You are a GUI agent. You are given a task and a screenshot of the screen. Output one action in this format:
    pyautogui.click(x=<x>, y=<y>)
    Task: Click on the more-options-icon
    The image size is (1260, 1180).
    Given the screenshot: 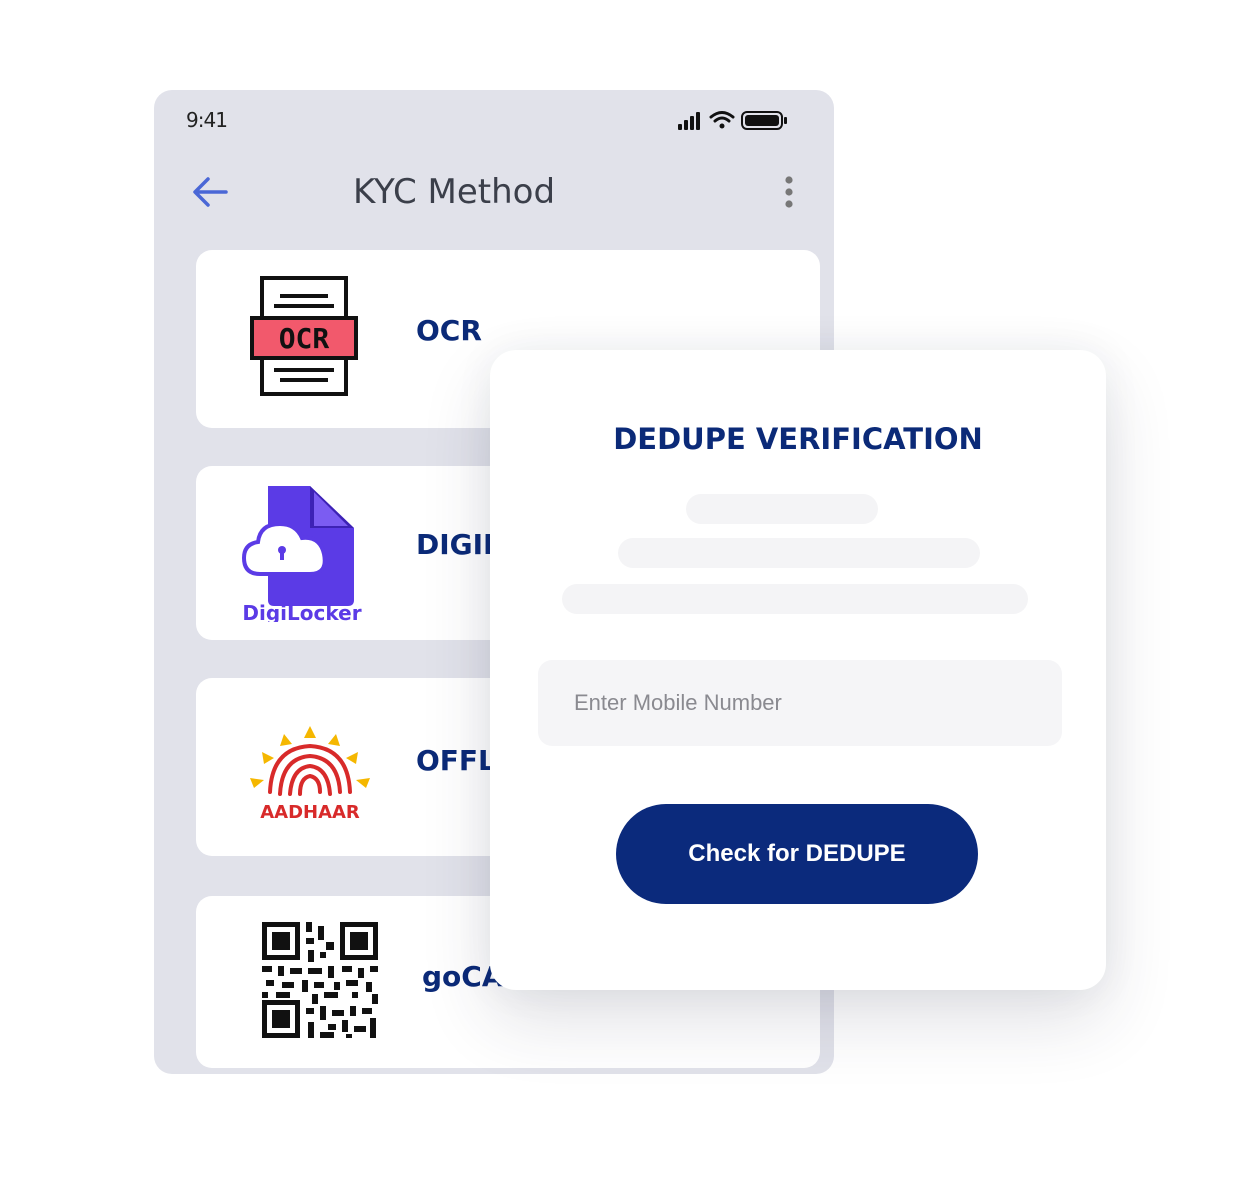 What is the action you would take?
    pyautogui.click(x=789, y=192)
    